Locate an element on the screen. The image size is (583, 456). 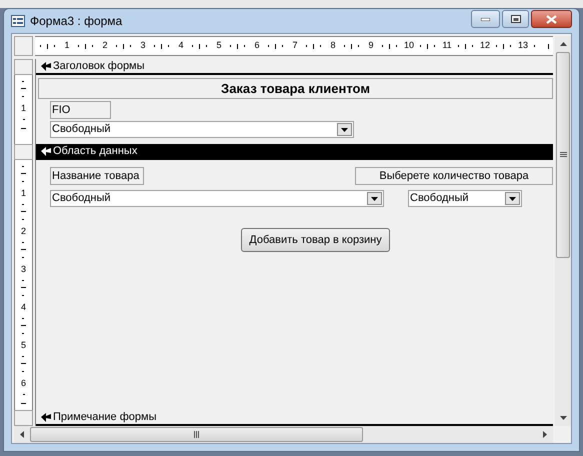
close-button is located at coordinates (551, 19).